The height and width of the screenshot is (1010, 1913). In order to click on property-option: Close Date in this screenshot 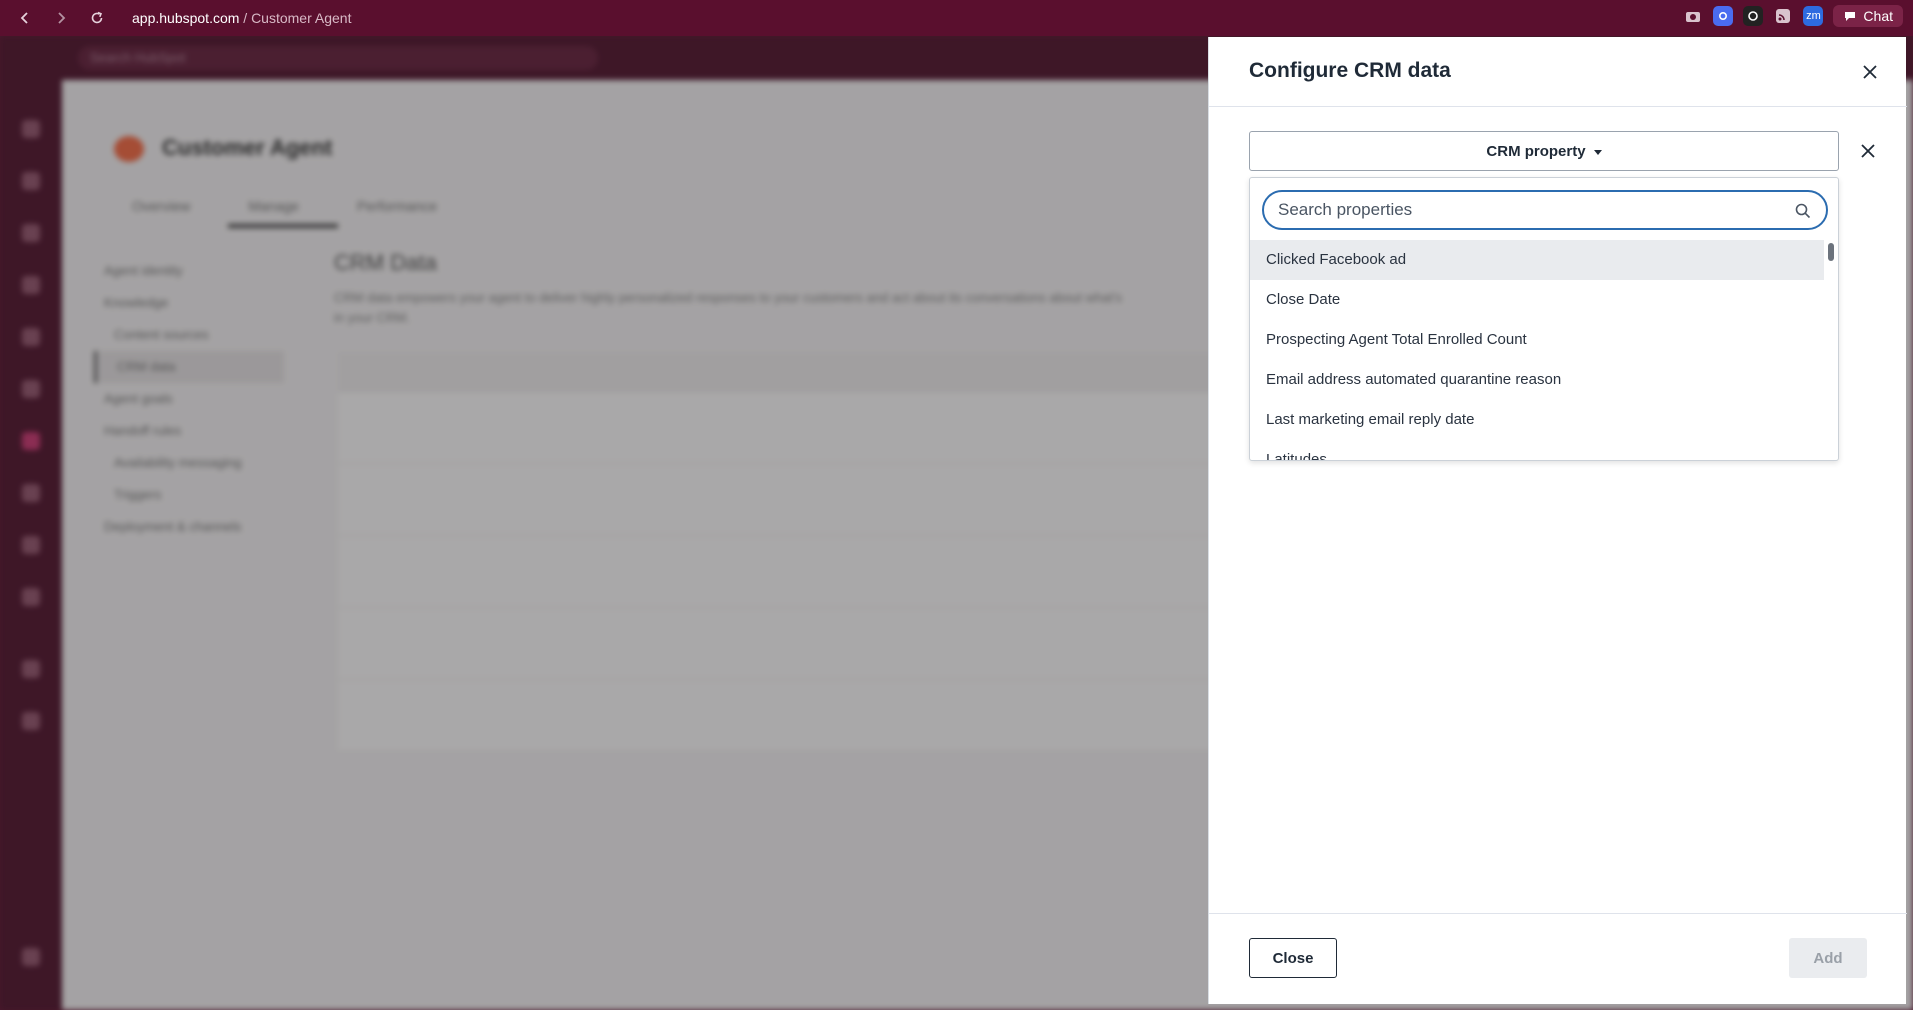, I will do `click(1537, 300)`.